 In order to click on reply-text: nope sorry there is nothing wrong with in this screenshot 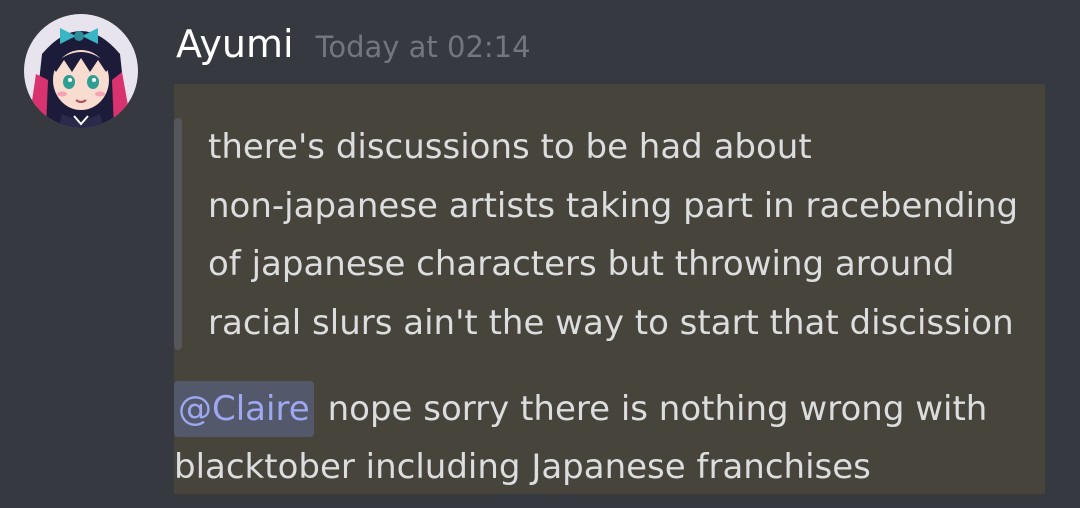, I will do `click(657, 409)`.